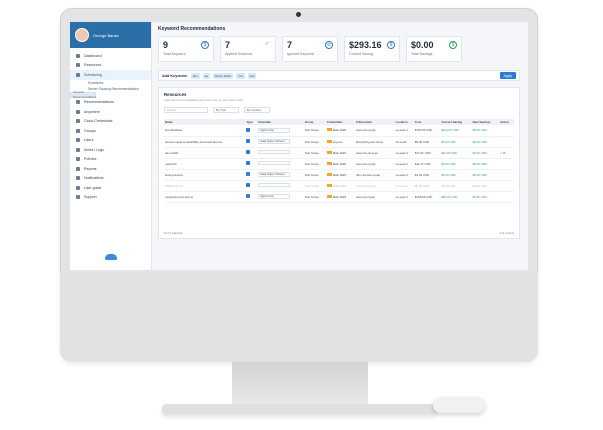 This screenshot has height=430, width=603. Describe the element at coordinates (110, 188) in the screenshot. I see `sidebar-item-user-guide: User guide` at that location.